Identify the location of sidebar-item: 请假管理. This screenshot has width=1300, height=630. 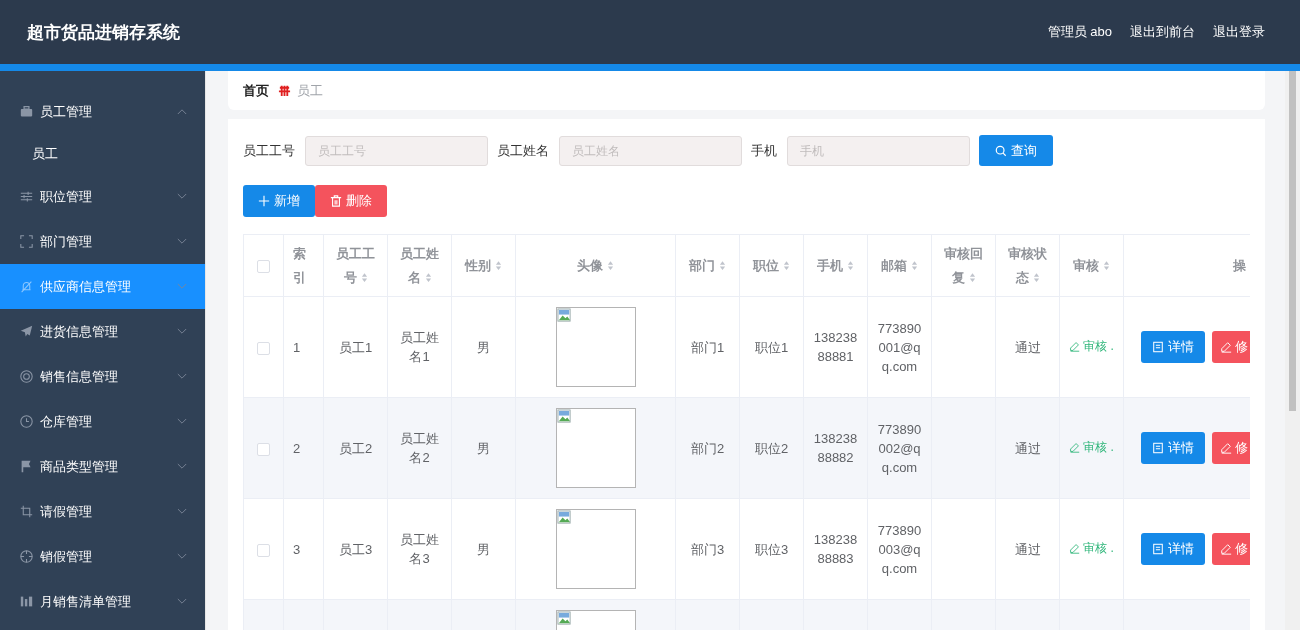
(102, 511).